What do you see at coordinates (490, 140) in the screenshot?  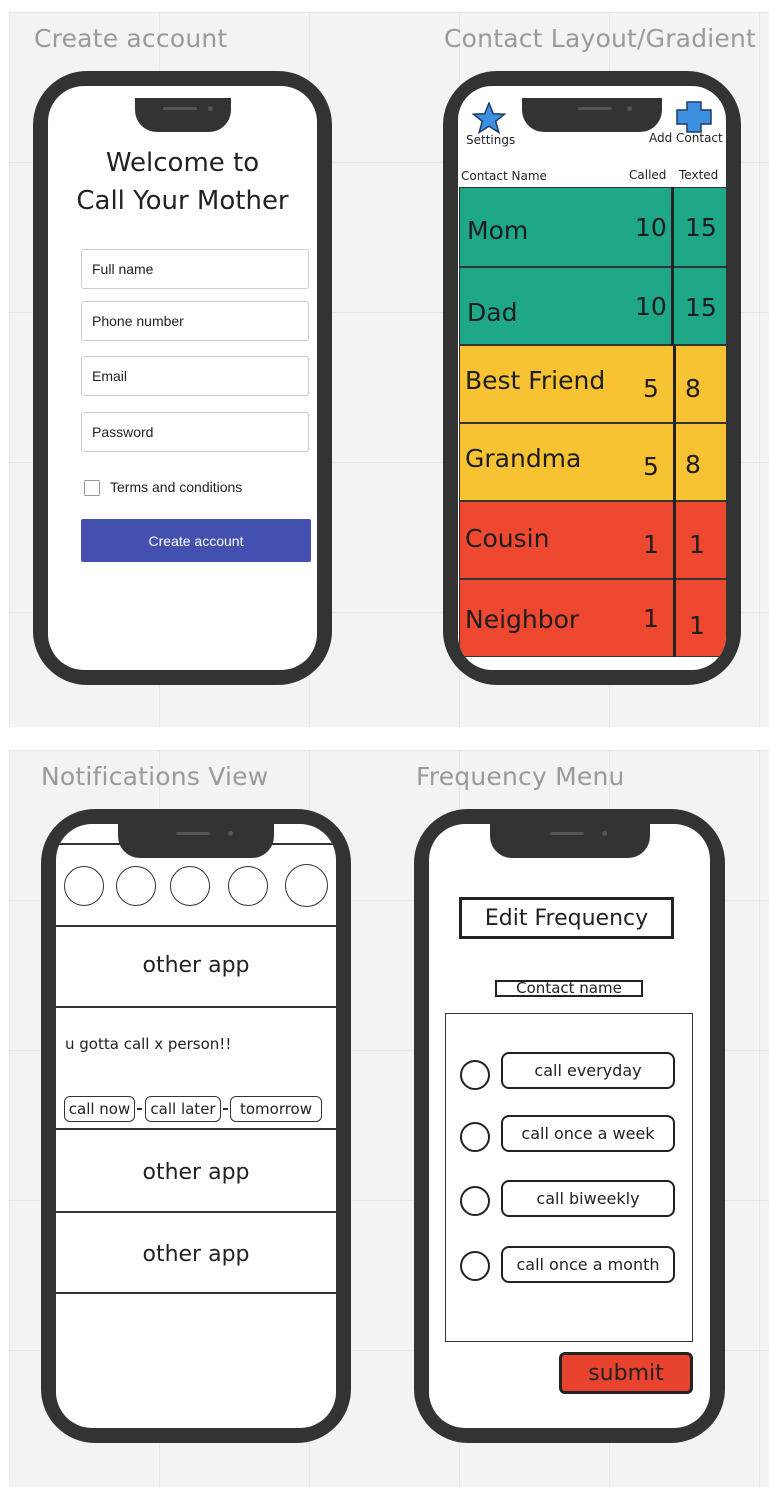 I see `settings-label: Settings` at bounding box center [490, 140].